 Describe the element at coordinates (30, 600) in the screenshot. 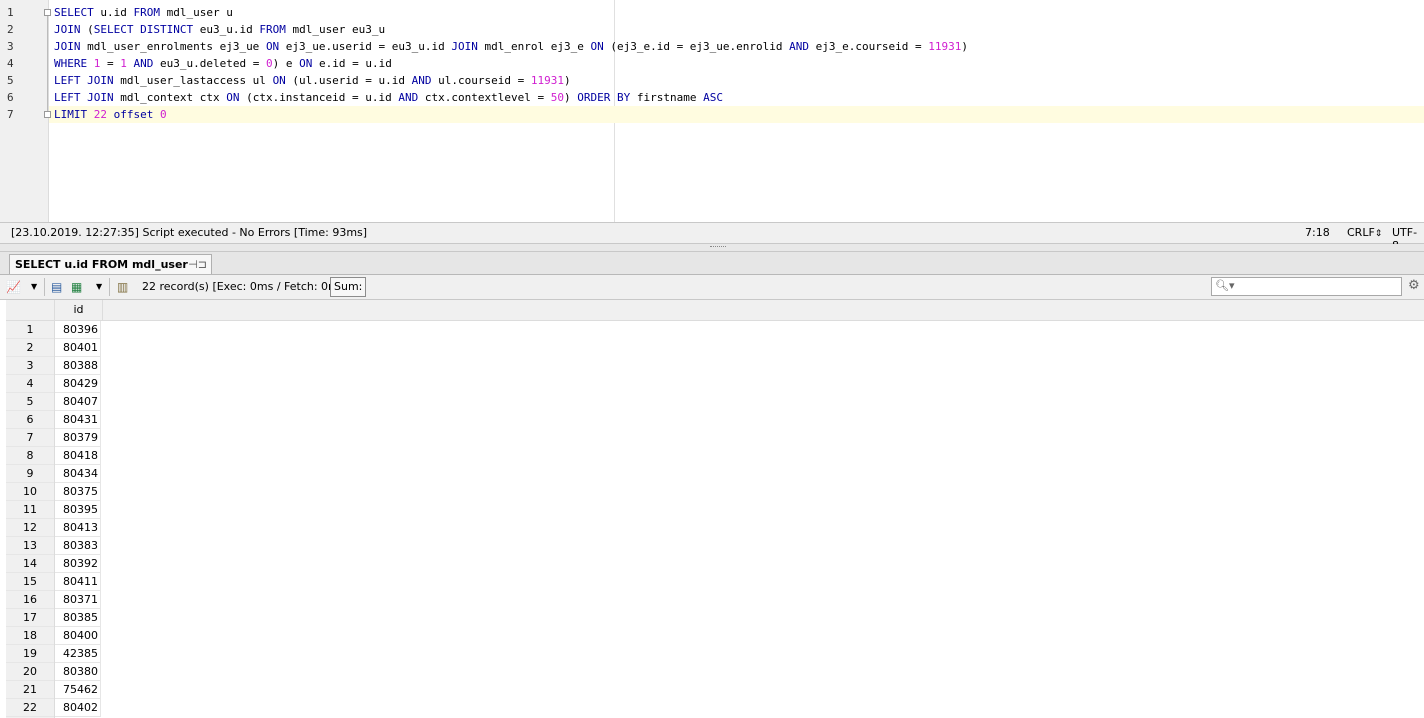

I see `row-number: 16` at that location.